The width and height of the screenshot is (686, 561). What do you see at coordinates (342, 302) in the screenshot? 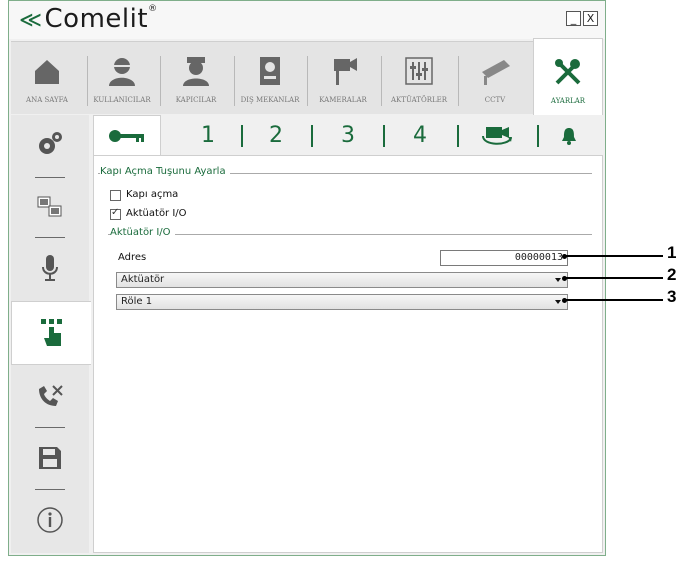
I see `relay-select: Röle 1` at bounding box center [342, 302].